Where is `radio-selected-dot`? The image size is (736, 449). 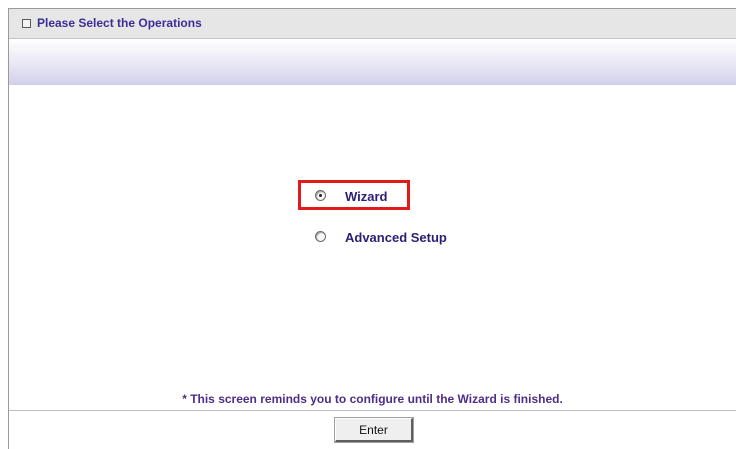
radio-selected-dot is located at coordinates (320, 195).